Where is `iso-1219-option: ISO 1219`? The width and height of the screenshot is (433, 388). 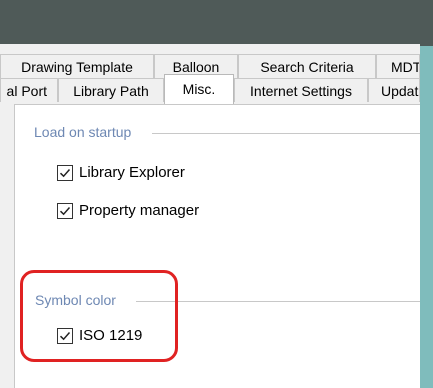 iso-1219-option: ISO 1219 is located at coordinates (99, 335).